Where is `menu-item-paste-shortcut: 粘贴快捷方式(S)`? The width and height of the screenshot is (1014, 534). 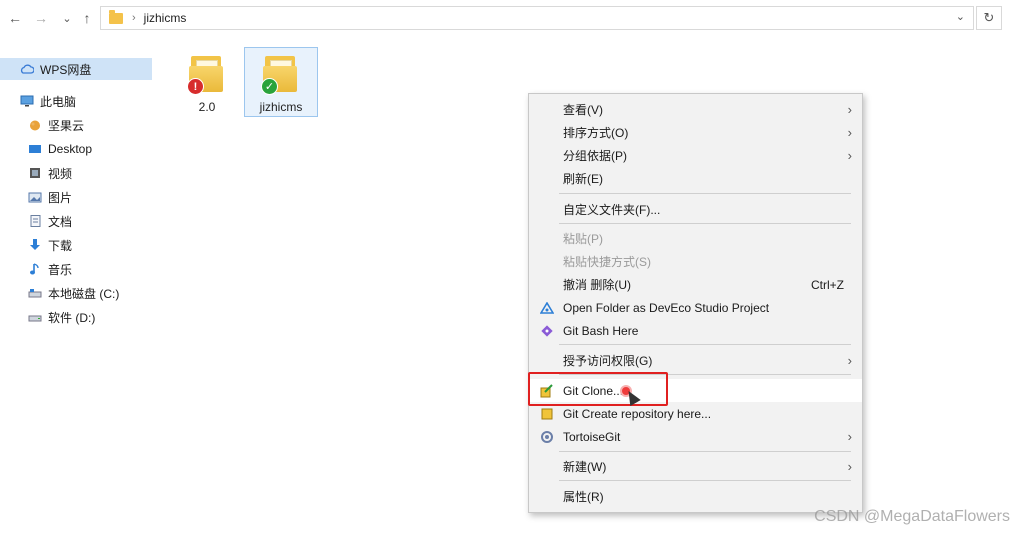
menu-item-paste-shortcut: 粘贴快捷方式(S) is located at coordinates (695, 261).